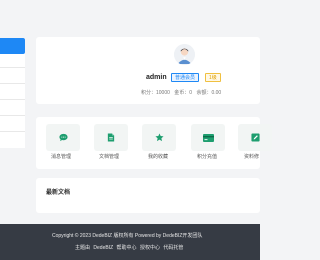 The height and width of the screenshot is (260, 320). I want to click on edit-icon, so click(255, 138).